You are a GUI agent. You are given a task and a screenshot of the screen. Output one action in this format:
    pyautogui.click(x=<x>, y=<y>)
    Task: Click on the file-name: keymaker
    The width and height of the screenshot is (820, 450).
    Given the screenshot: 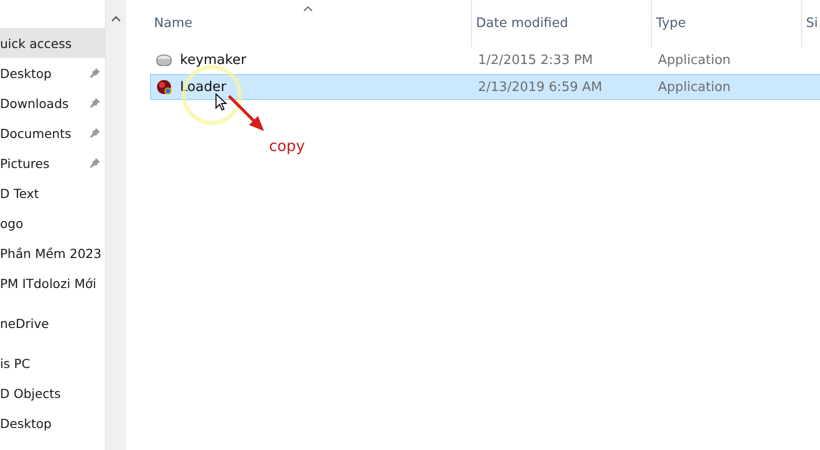 What is the action you would take?
    pyautogui.click(x=213, y=60)
    